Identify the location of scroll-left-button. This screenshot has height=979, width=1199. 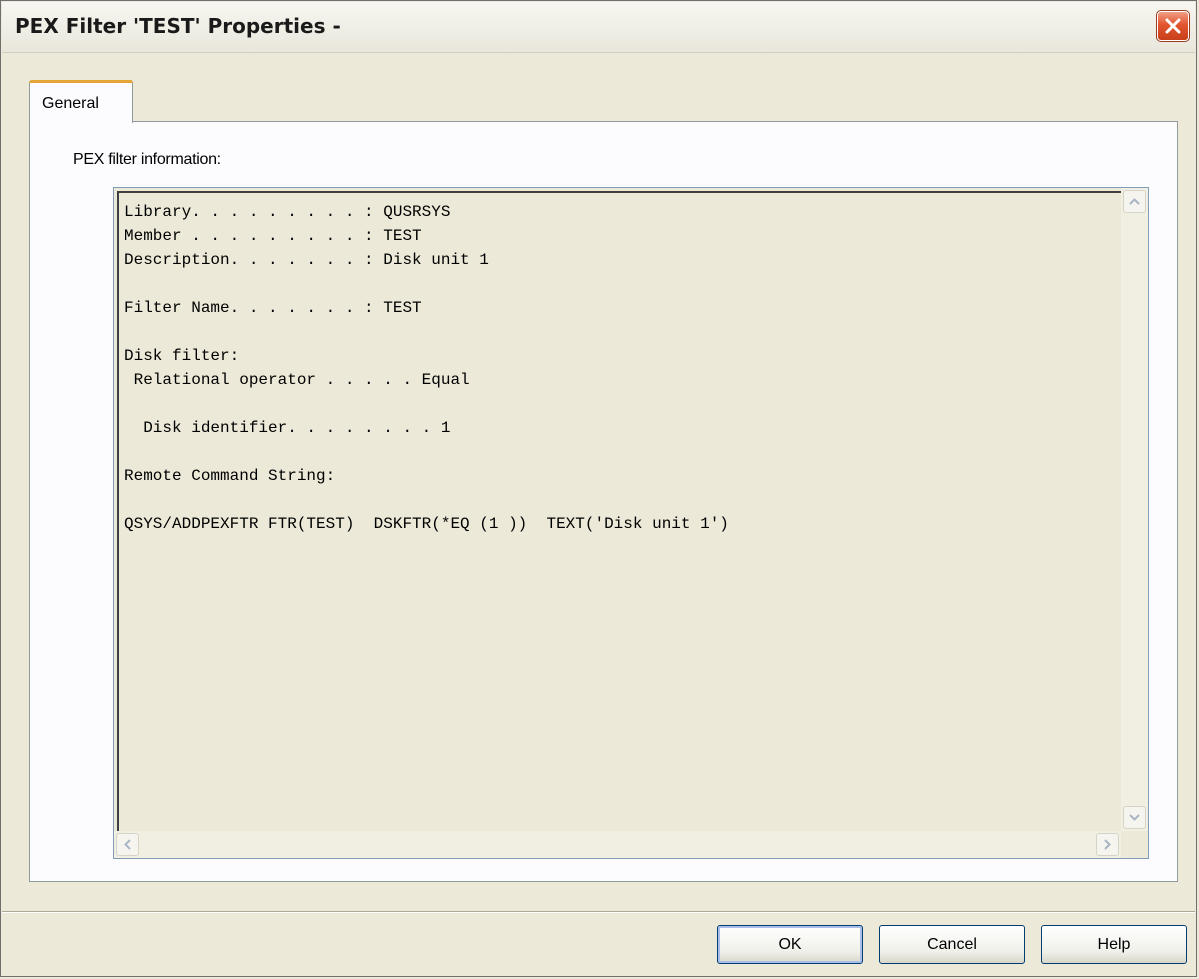
(127, 844).